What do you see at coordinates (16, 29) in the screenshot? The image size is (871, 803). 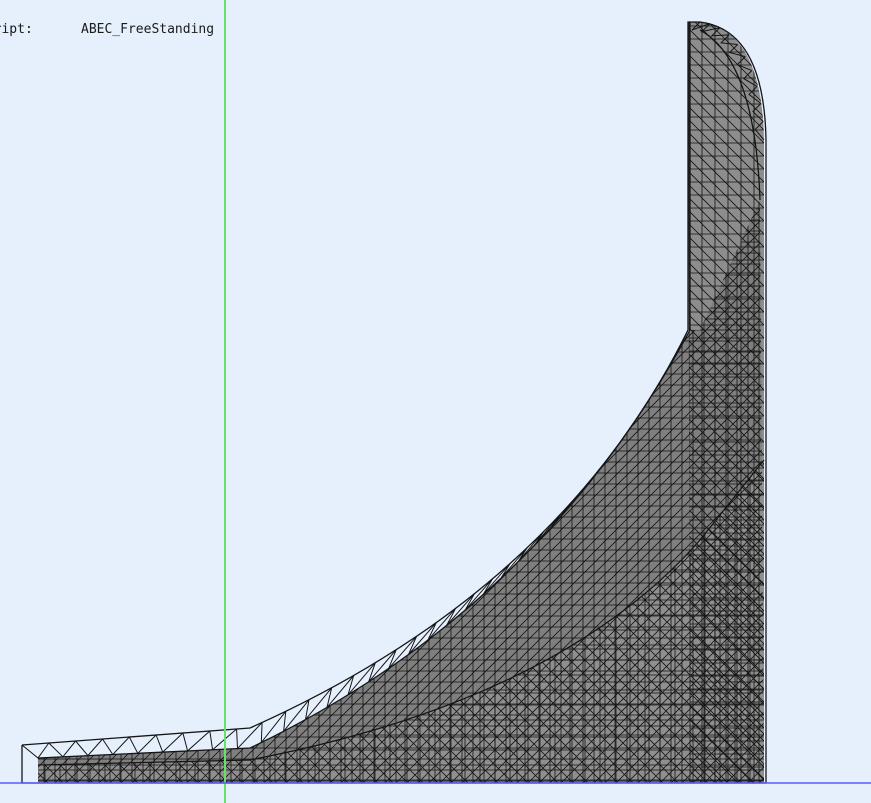 I see `info-label: Script:` at bounding box center [16, 29].